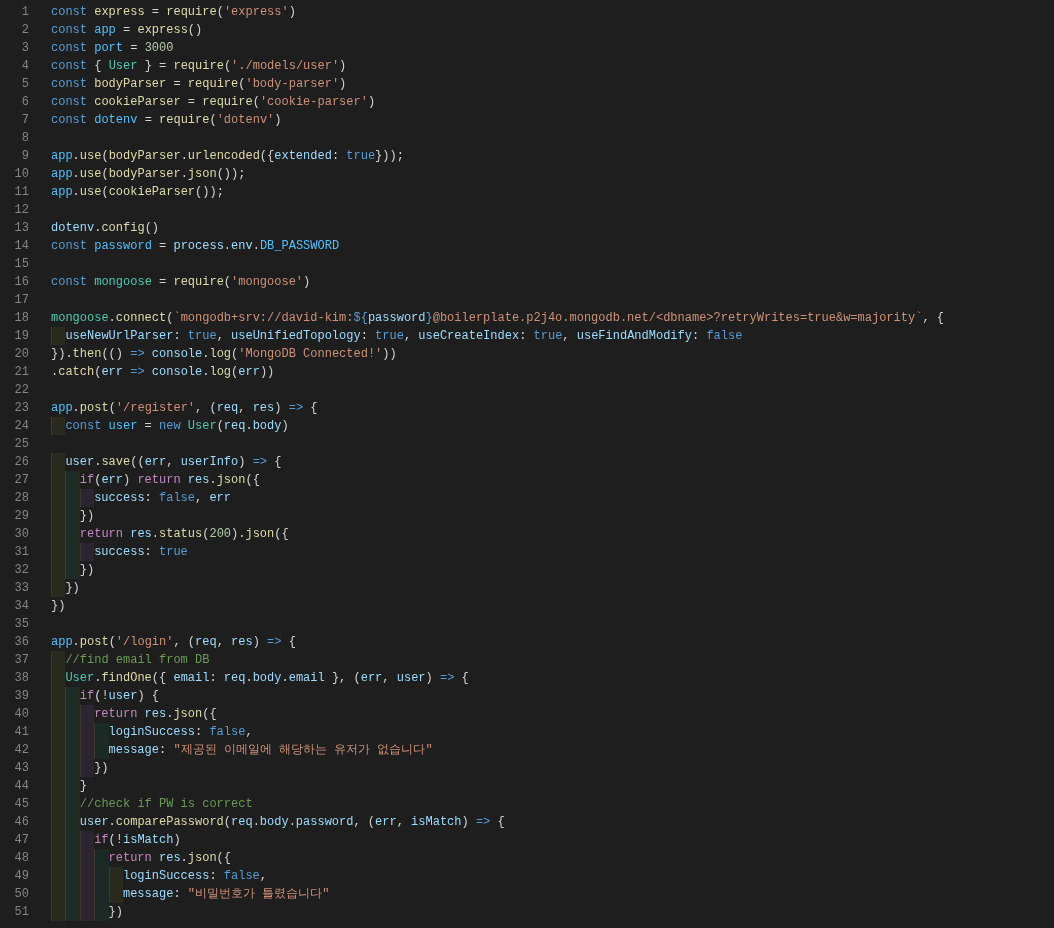  What do you see at coordinates (105, 228) in the screenshot?
I see `code-line: dotenv.config()` at bounding box center [105, 228].